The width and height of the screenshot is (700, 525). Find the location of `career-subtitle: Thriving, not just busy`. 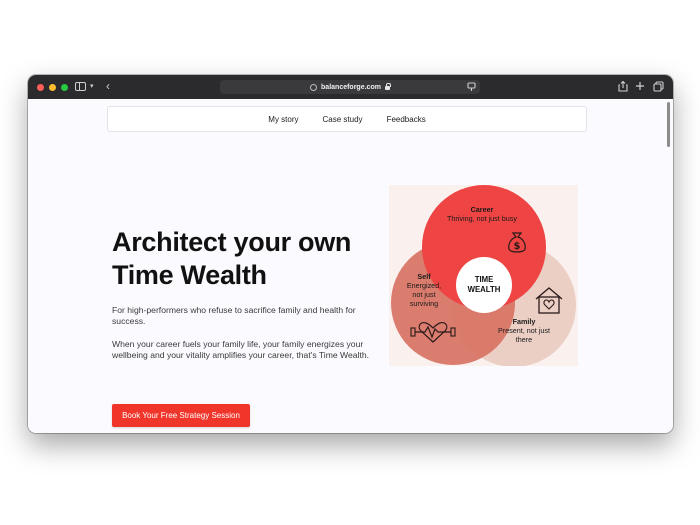

career-subtitle: Thriving, not just busy is located at coordinates (482, 218).